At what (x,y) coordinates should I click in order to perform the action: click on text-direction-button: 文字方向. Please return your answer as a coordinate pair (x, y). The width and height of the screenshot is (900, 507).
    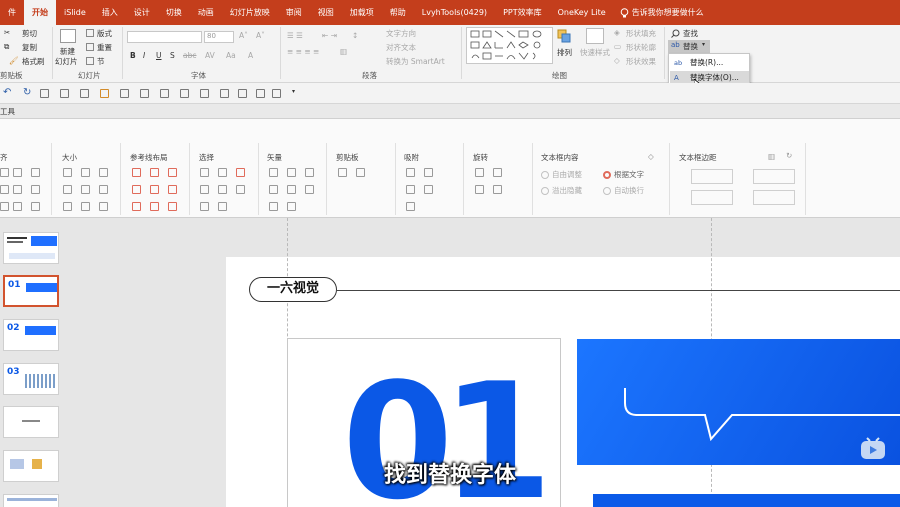
    Looking at the image, I should click on (401, 33).